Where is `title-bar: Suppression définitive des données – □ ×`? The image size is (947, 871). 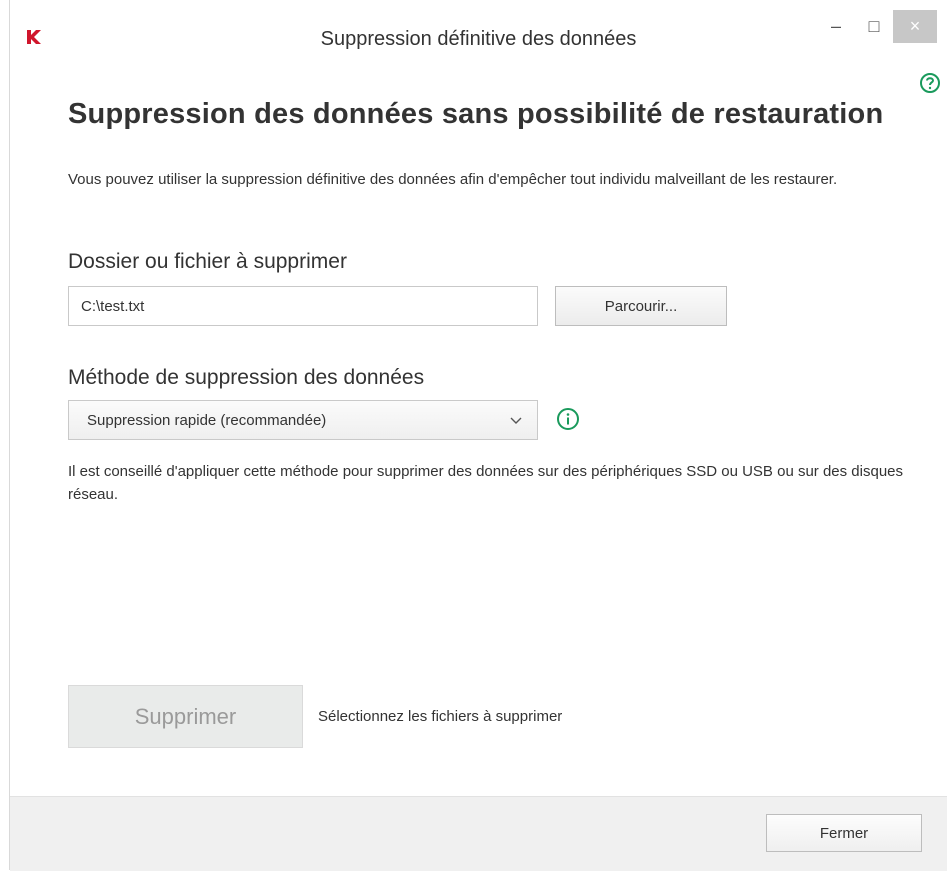 title-bar: Suppression définitive des données – □ × is located at coordinates (478, 25).